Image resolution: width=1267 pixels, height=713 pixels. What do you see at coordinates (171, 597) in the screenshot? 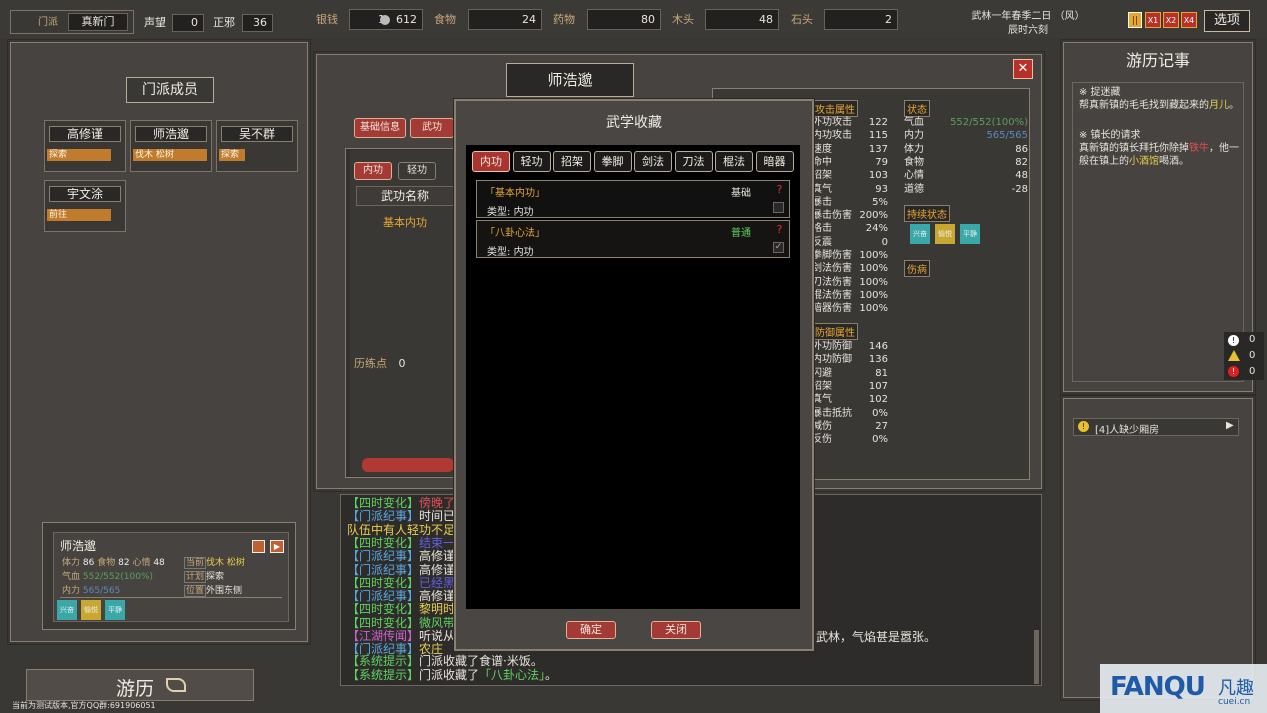
I see `divider` at bounding box center [171, 597].